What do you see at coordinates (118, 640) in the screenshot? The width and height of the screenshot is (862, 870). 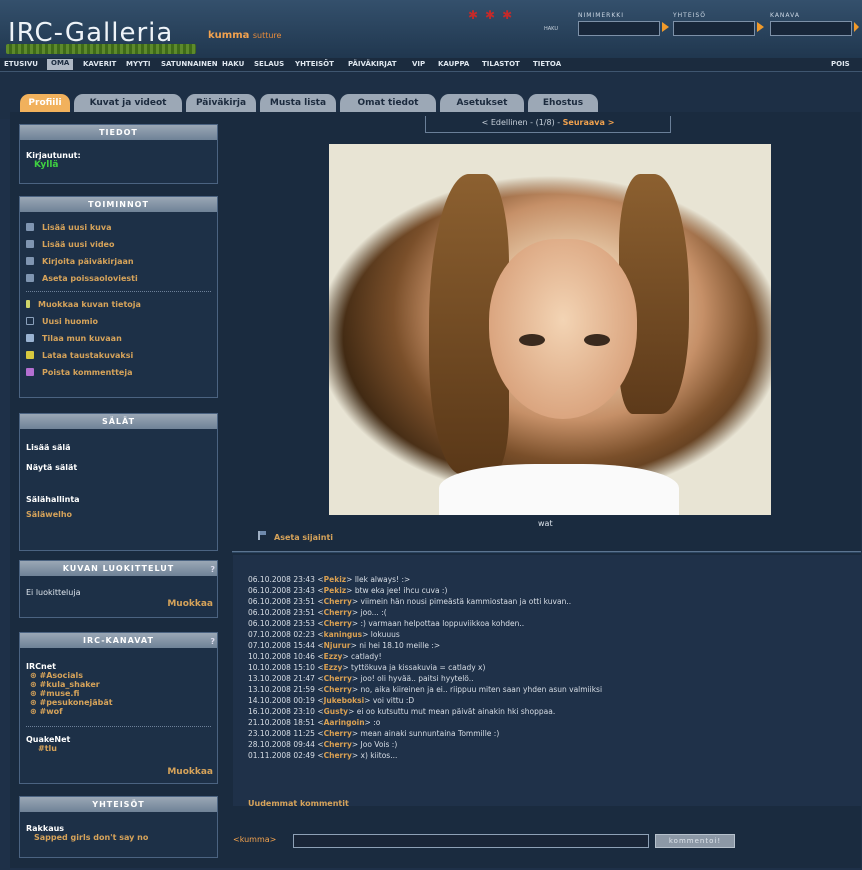 I see `kanavat-title: IRC-KANAVAT?` at bounding box center [118, 640].